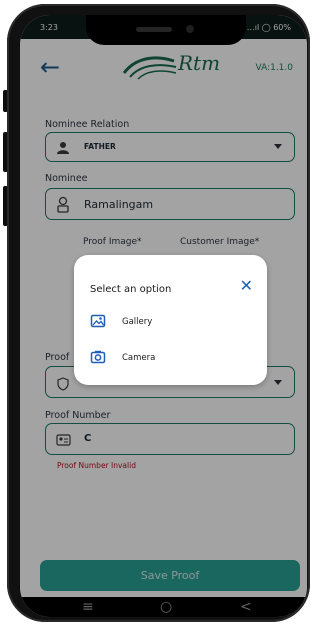 This screenshot has height=625, width=320. I want to click on camera-icon, so click(98, 359).